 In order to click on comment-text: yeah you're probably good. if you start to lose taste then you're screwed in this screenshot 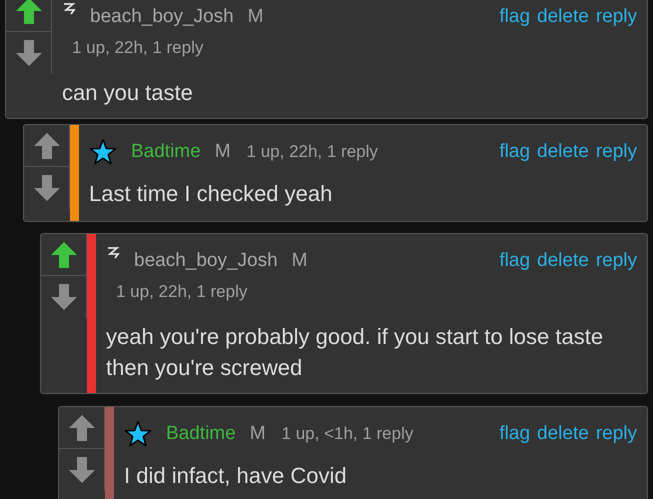, I will do `click(355, 352)`.